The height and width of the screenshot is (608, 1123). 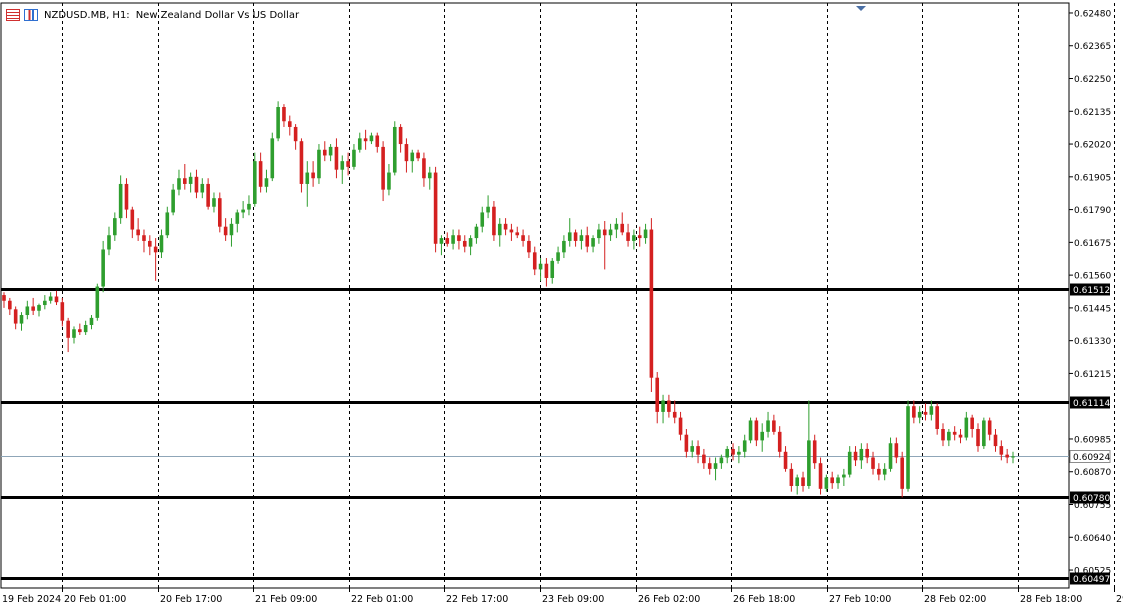 What do you see at coordinates (1092, 146) in the screenshot?
I see `y-tick-label: 0.62020` at bounding box center [1092, 146].